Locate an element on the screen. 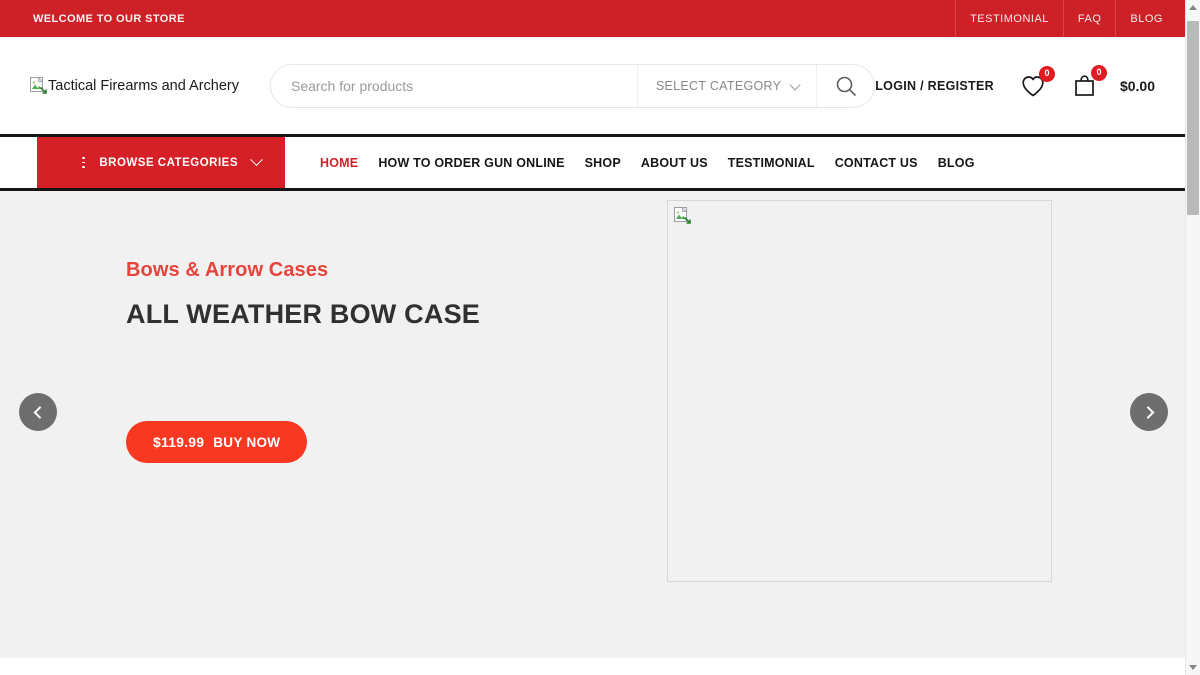 The image size is (1200, 675). scroll-up-arrow-icon is located at coordinates (1193, 7).